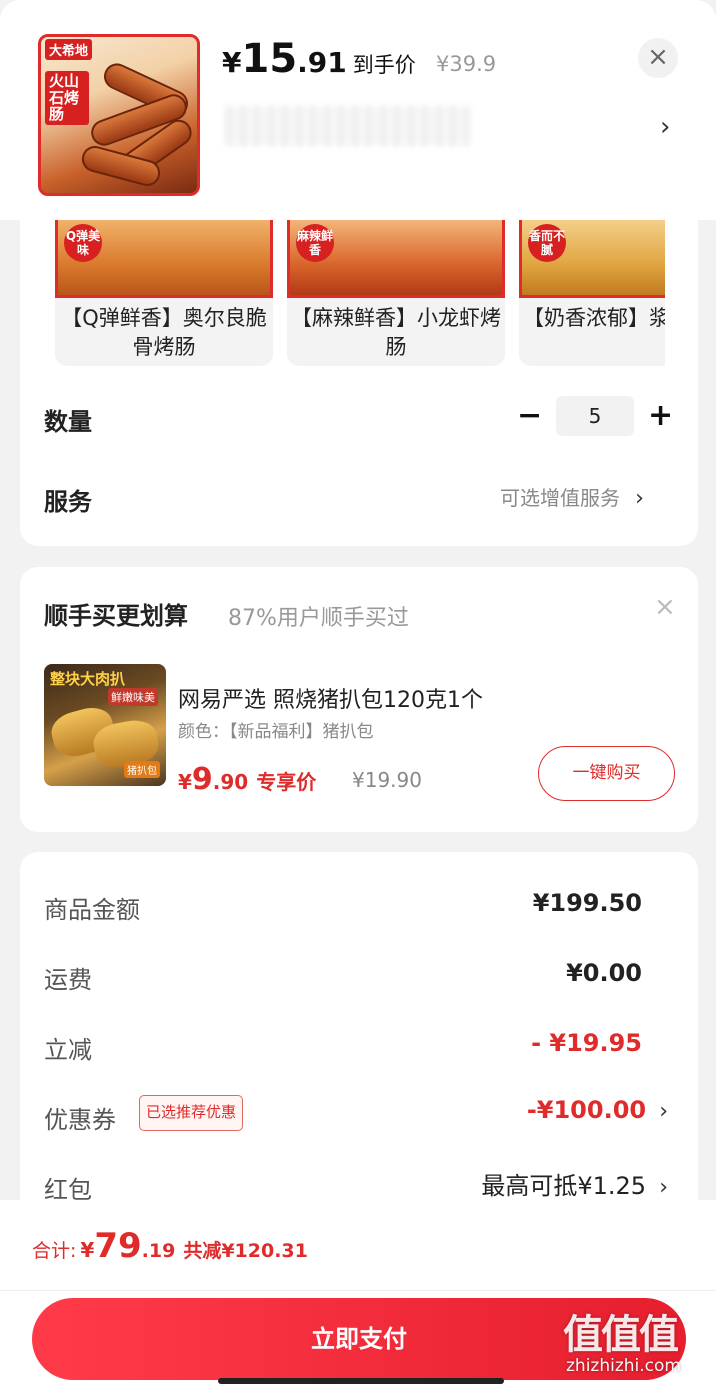  I want to click on addon-subtitle: 87%用户顺手买过, so click(318, 618).